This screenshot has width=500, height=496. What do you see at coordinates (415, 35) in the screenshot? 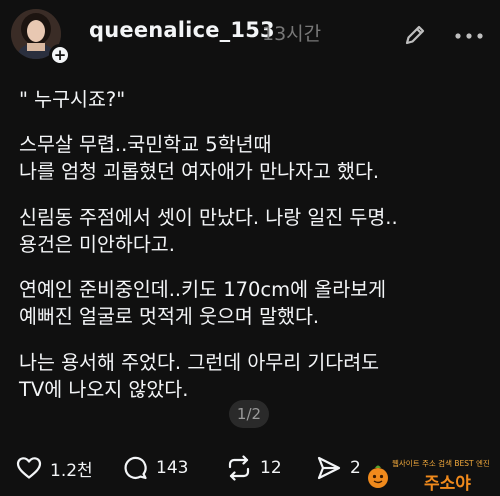
I see `edit-pencil-icon` at bounding box center [415, 35].